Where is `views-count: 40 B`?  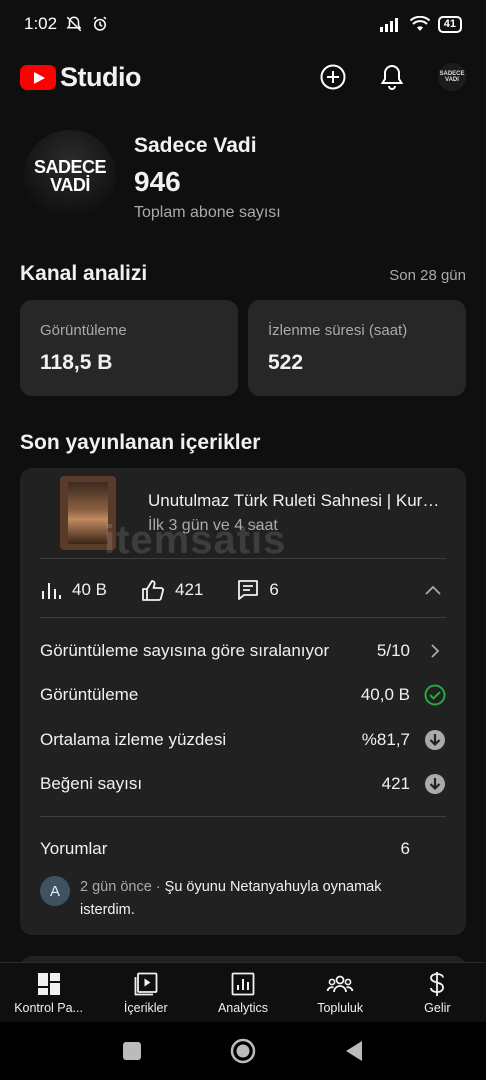 views-count: 40 B is located at coordinates (89, 589).